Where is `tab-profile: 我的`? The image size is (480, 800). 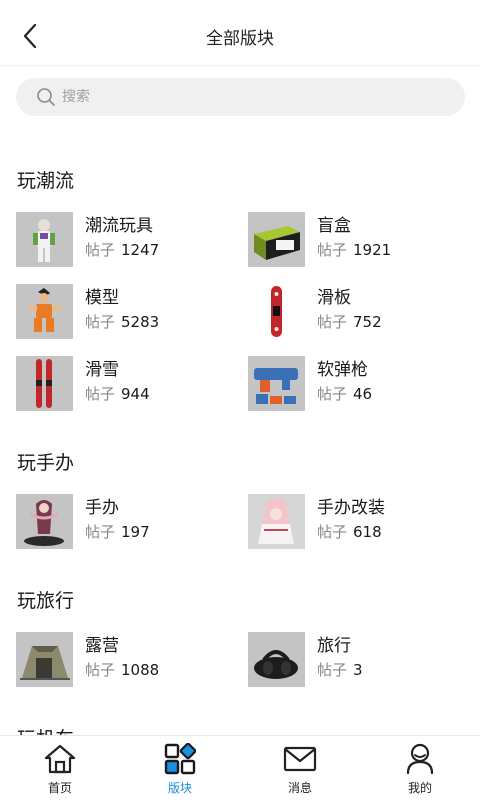 tab-profile: 我的 is located at coordinates (420, 768).